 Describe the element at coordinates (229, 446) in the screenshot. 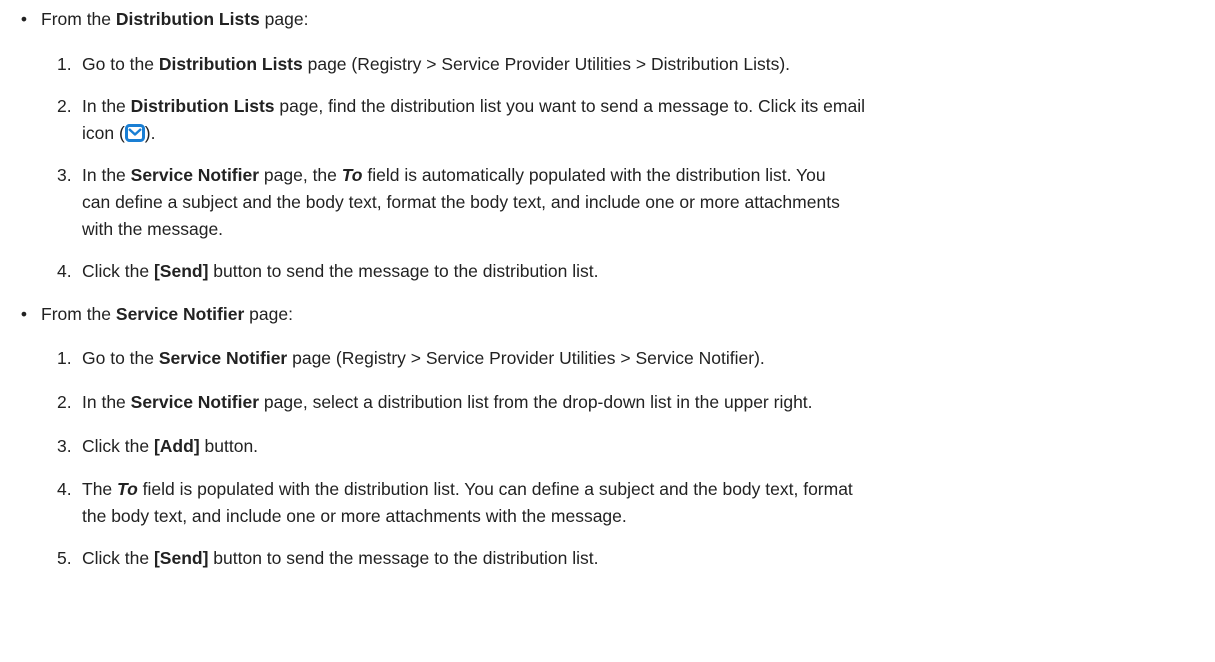

I see `step-text: button.` at that location.